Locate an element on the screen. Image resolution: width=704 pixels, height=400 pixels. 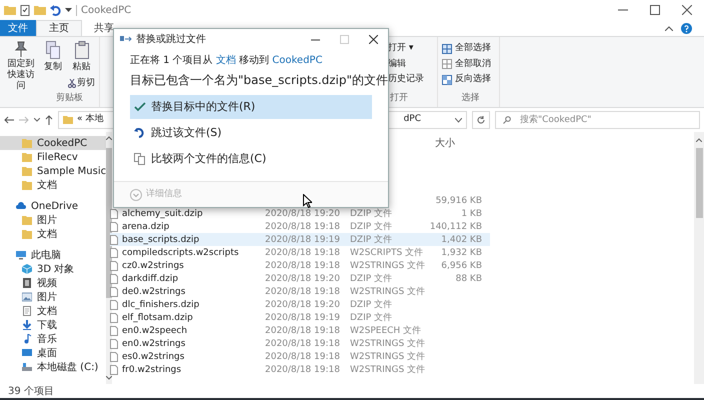
file-row: de0.w2strings 2020/8/18 19:18 W2STRINGS 文件 is located at coordinates (300, 291).